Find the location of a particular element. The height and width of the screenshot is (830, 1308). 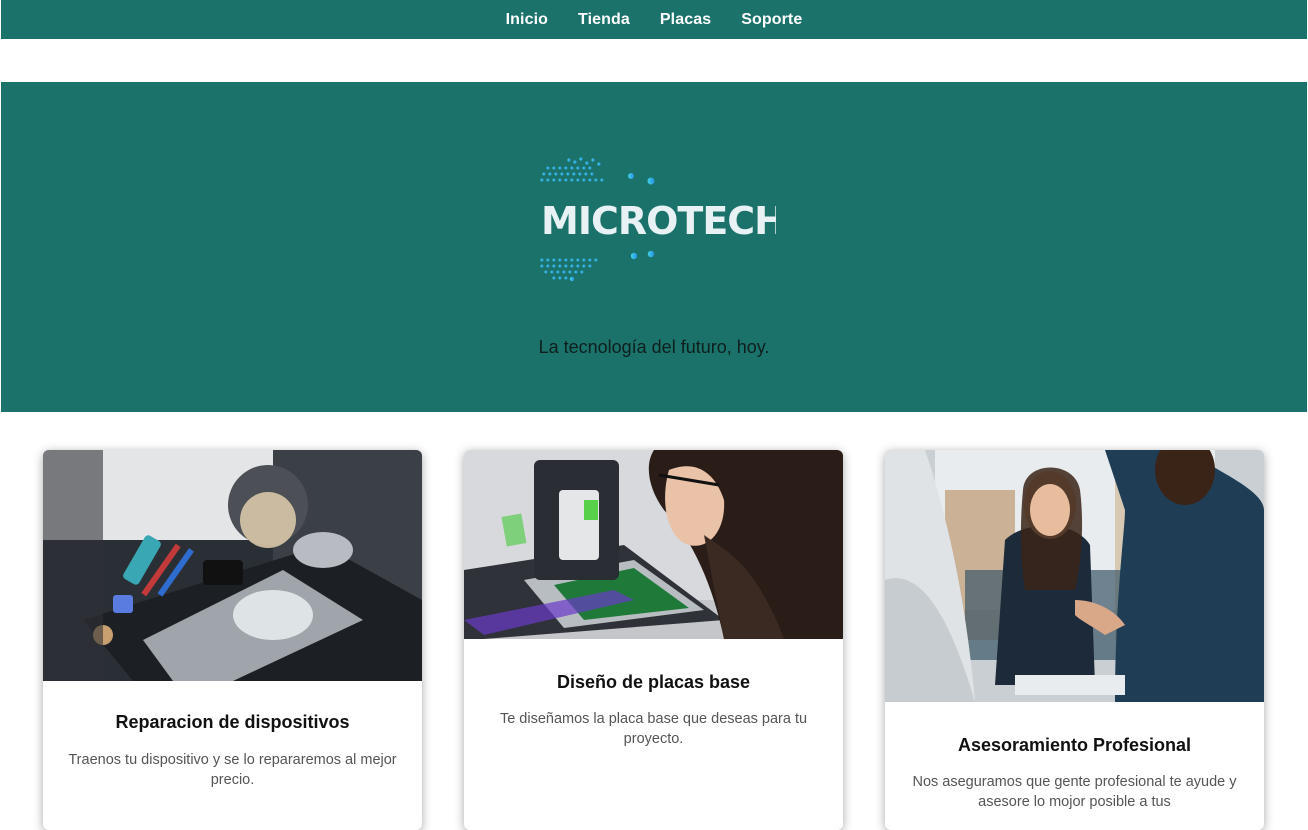

card-title-consulting: Asesoramiento Profesional is located at coordinates (1074, 745).